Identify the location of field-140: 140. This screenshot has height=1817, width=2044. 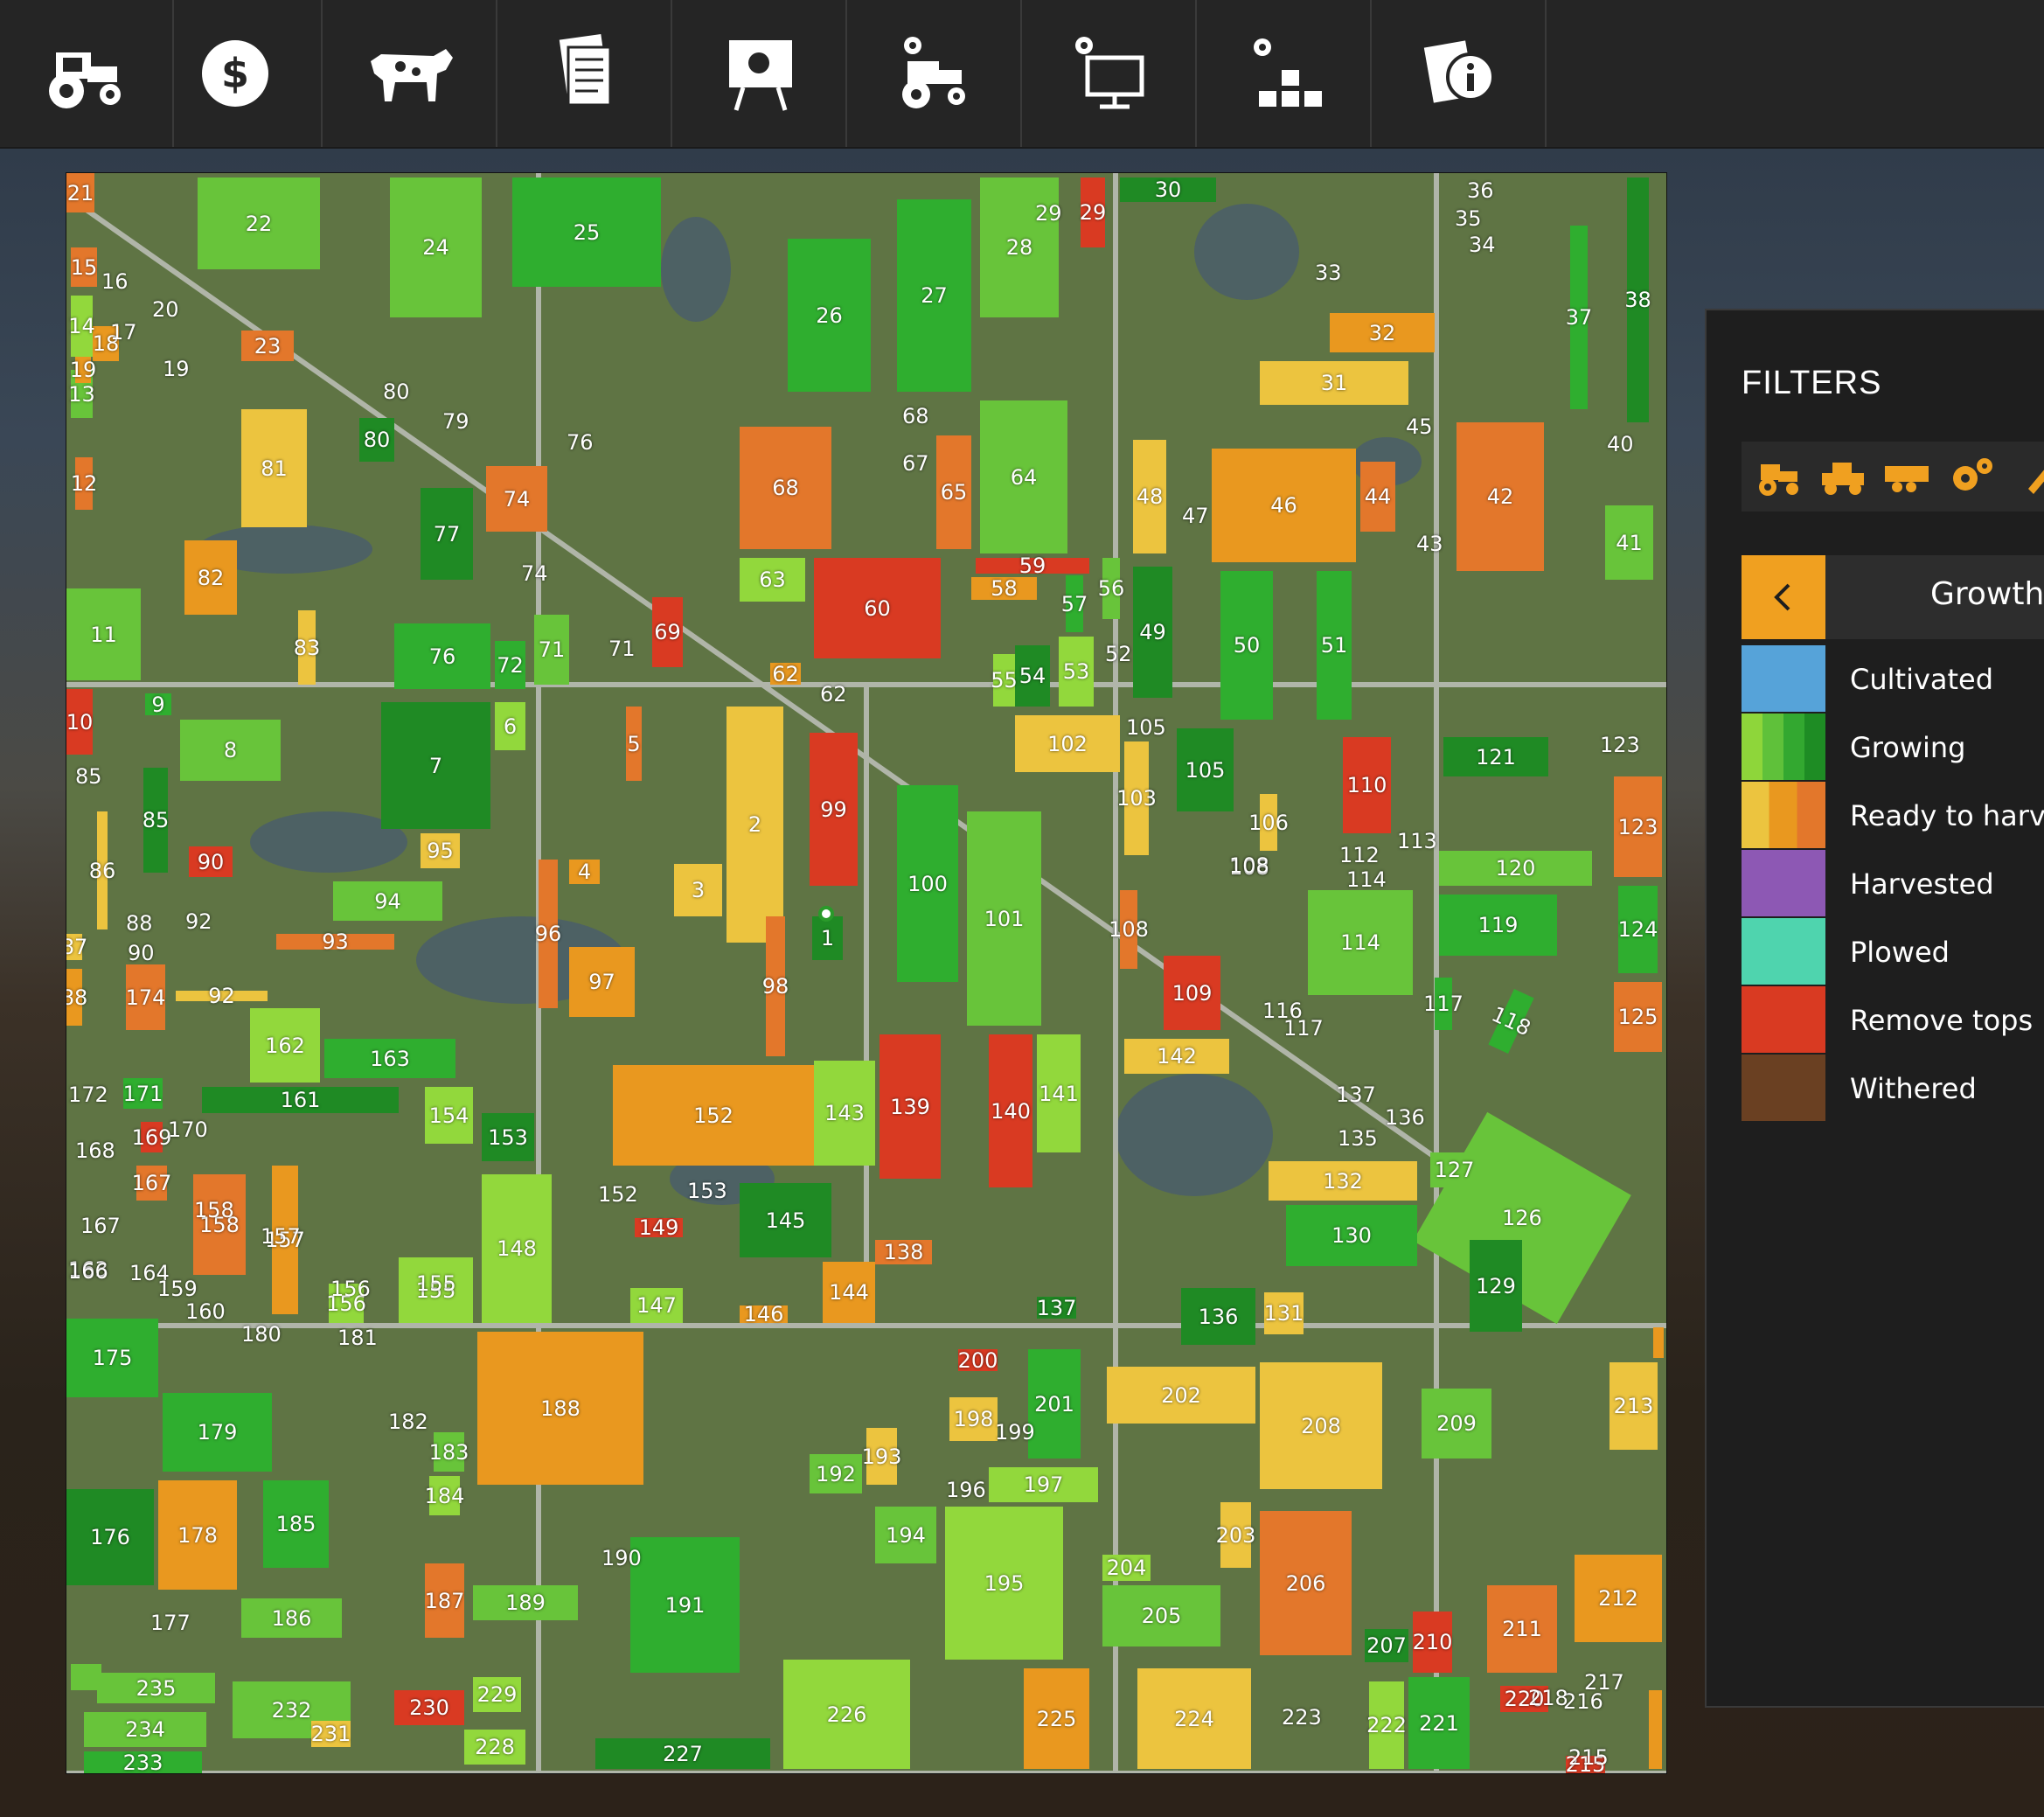
(1010, 1110).